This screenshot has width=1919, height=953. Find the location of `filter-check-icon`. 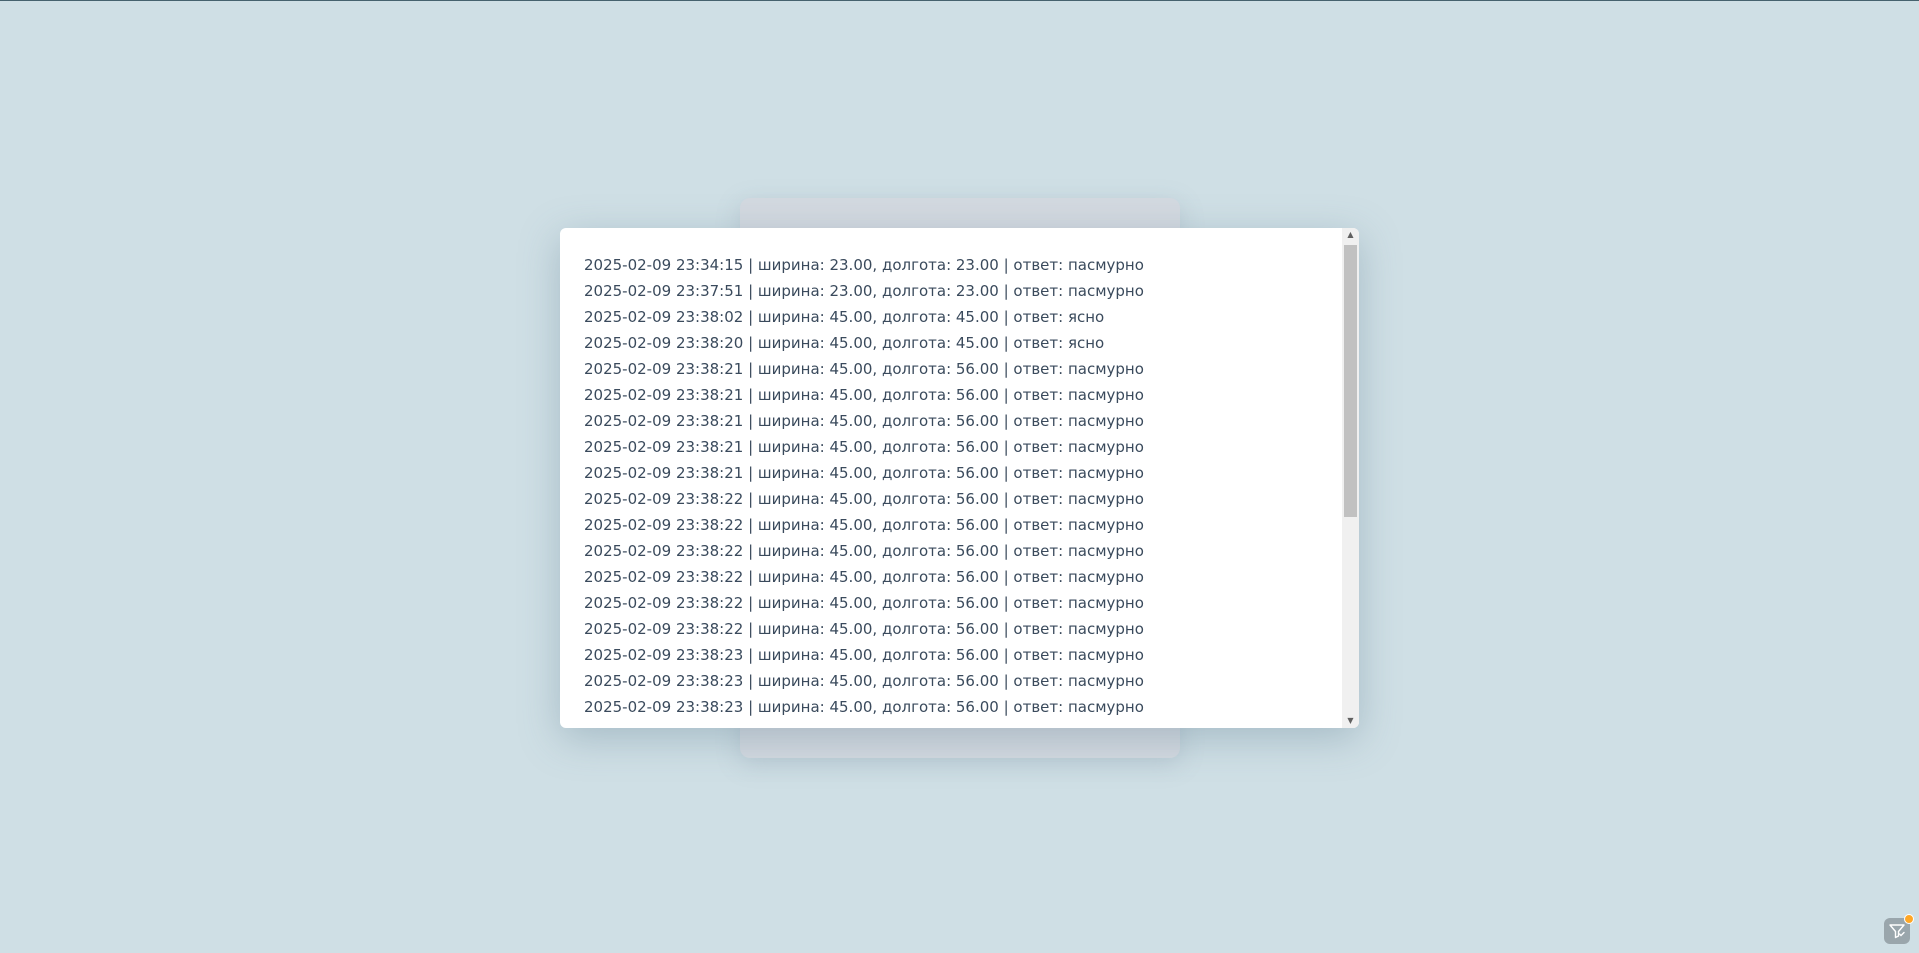

filter-check-icon is located at coordinates (1897, 931).